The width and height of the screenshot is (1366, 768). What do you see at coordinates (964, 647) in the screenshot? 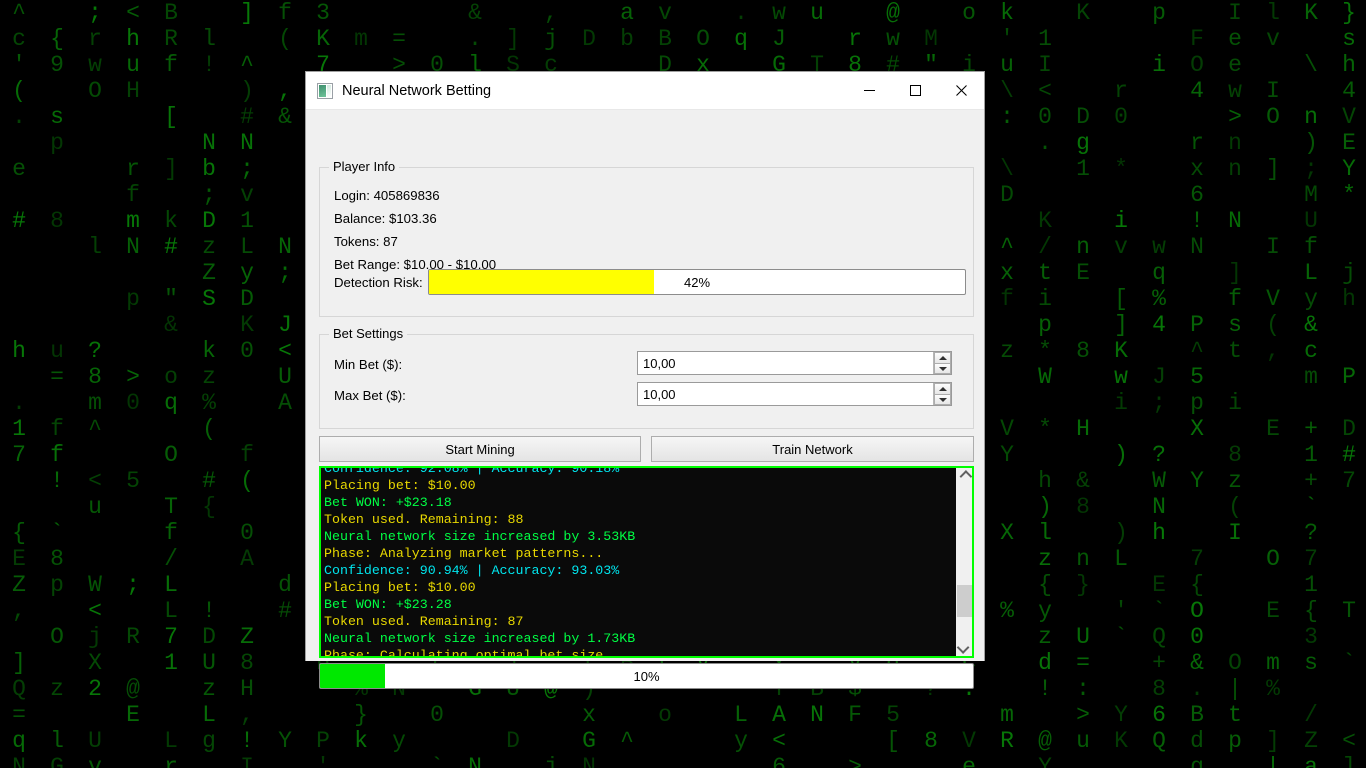
I see `chevron-down-icon` at bounding box center [964, 647].